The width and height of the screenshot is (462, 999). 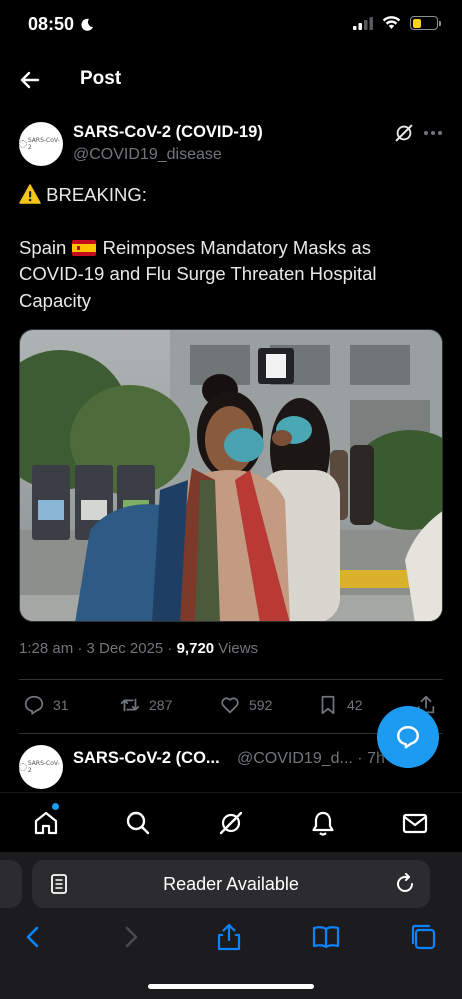 What do you see at coordinates (261, 705) in the screenshot?
I see `like-count: 592` at bounding box center [261, 705].